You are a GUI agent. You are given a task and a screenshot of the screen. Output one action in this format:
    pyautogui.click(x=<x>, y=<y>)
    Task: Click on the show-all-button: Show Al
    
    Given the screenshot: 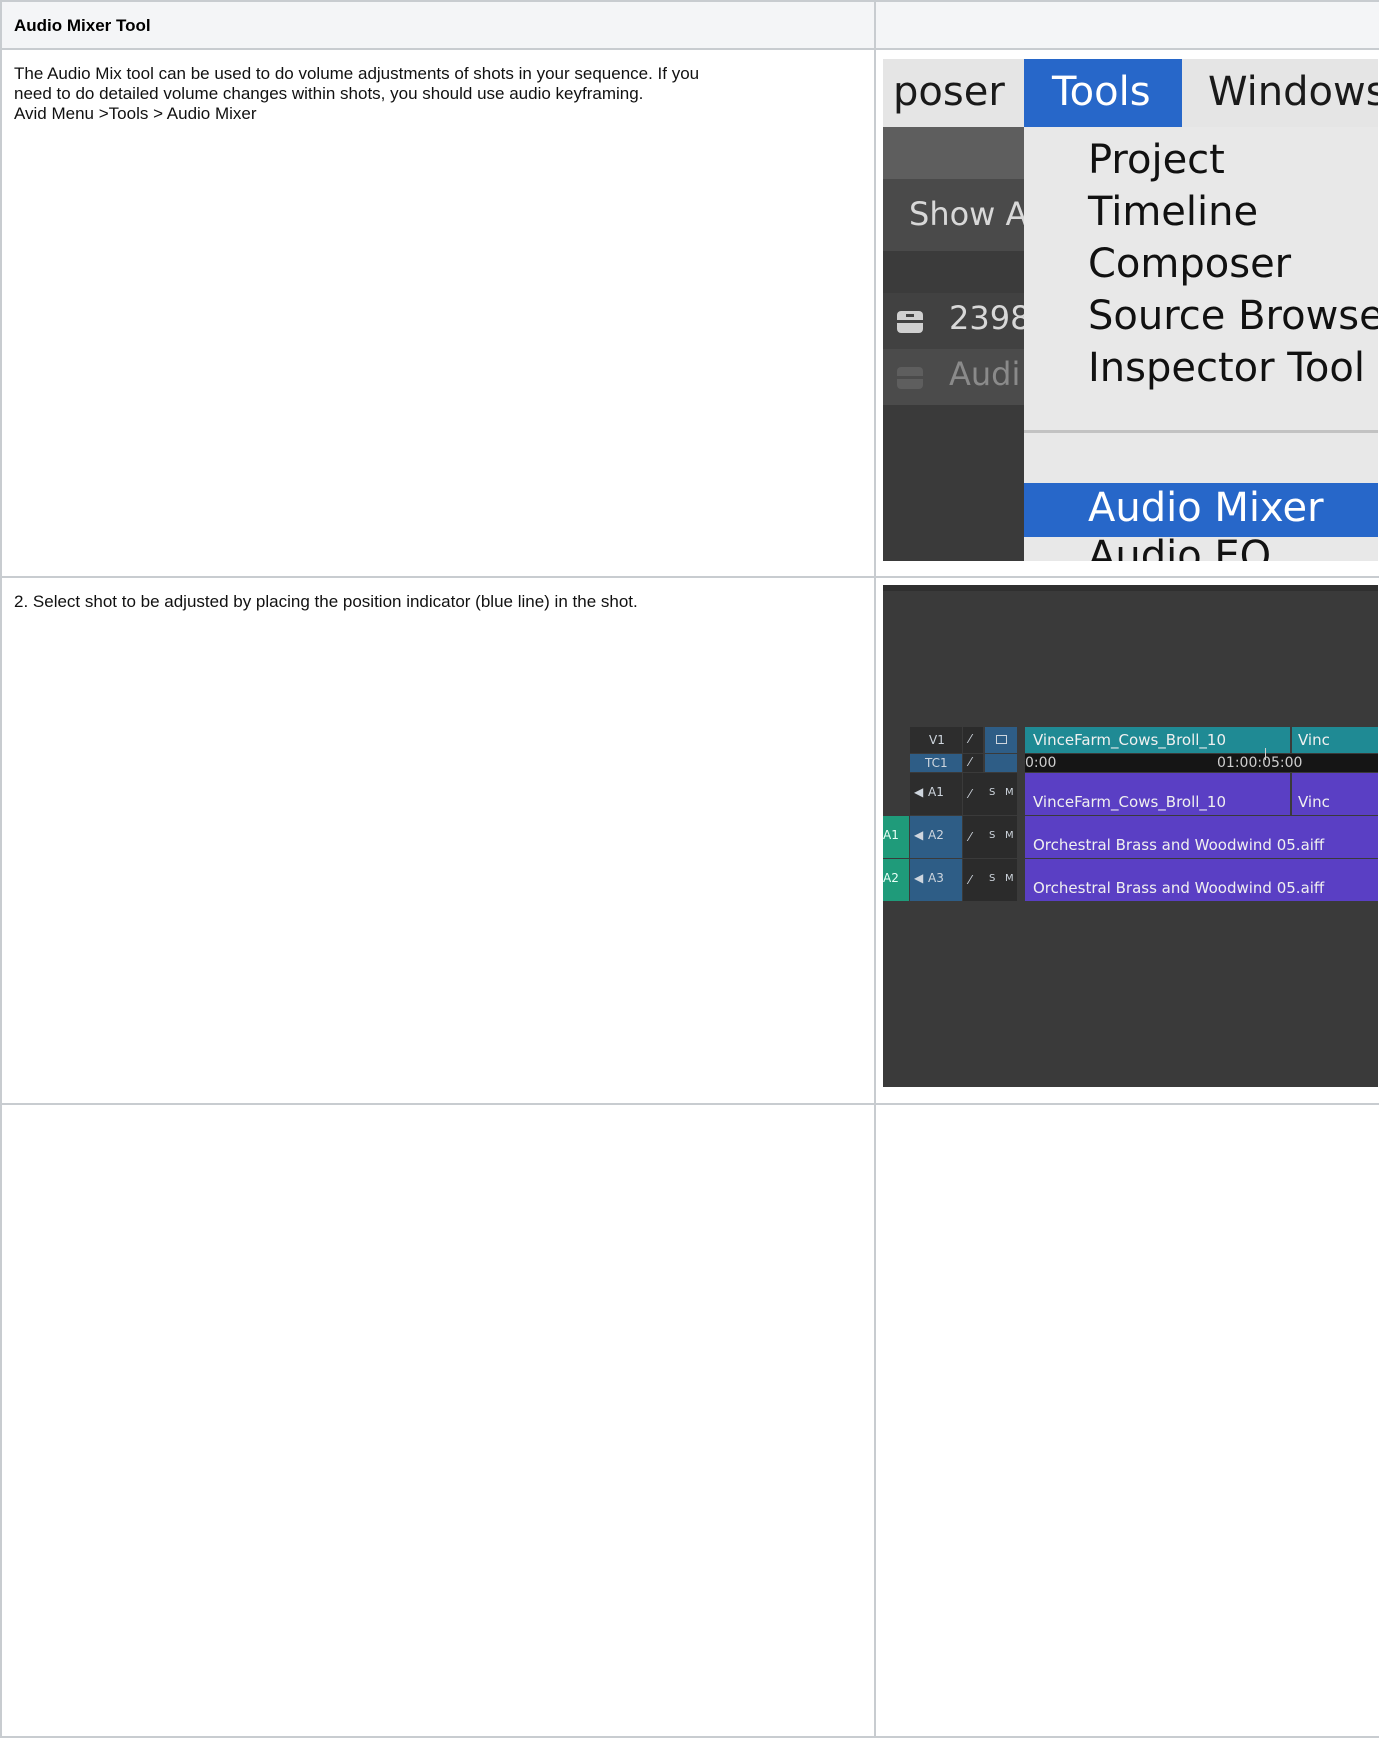 What is the action you would take?
    pyautogui.click(x=972, y=214)
    